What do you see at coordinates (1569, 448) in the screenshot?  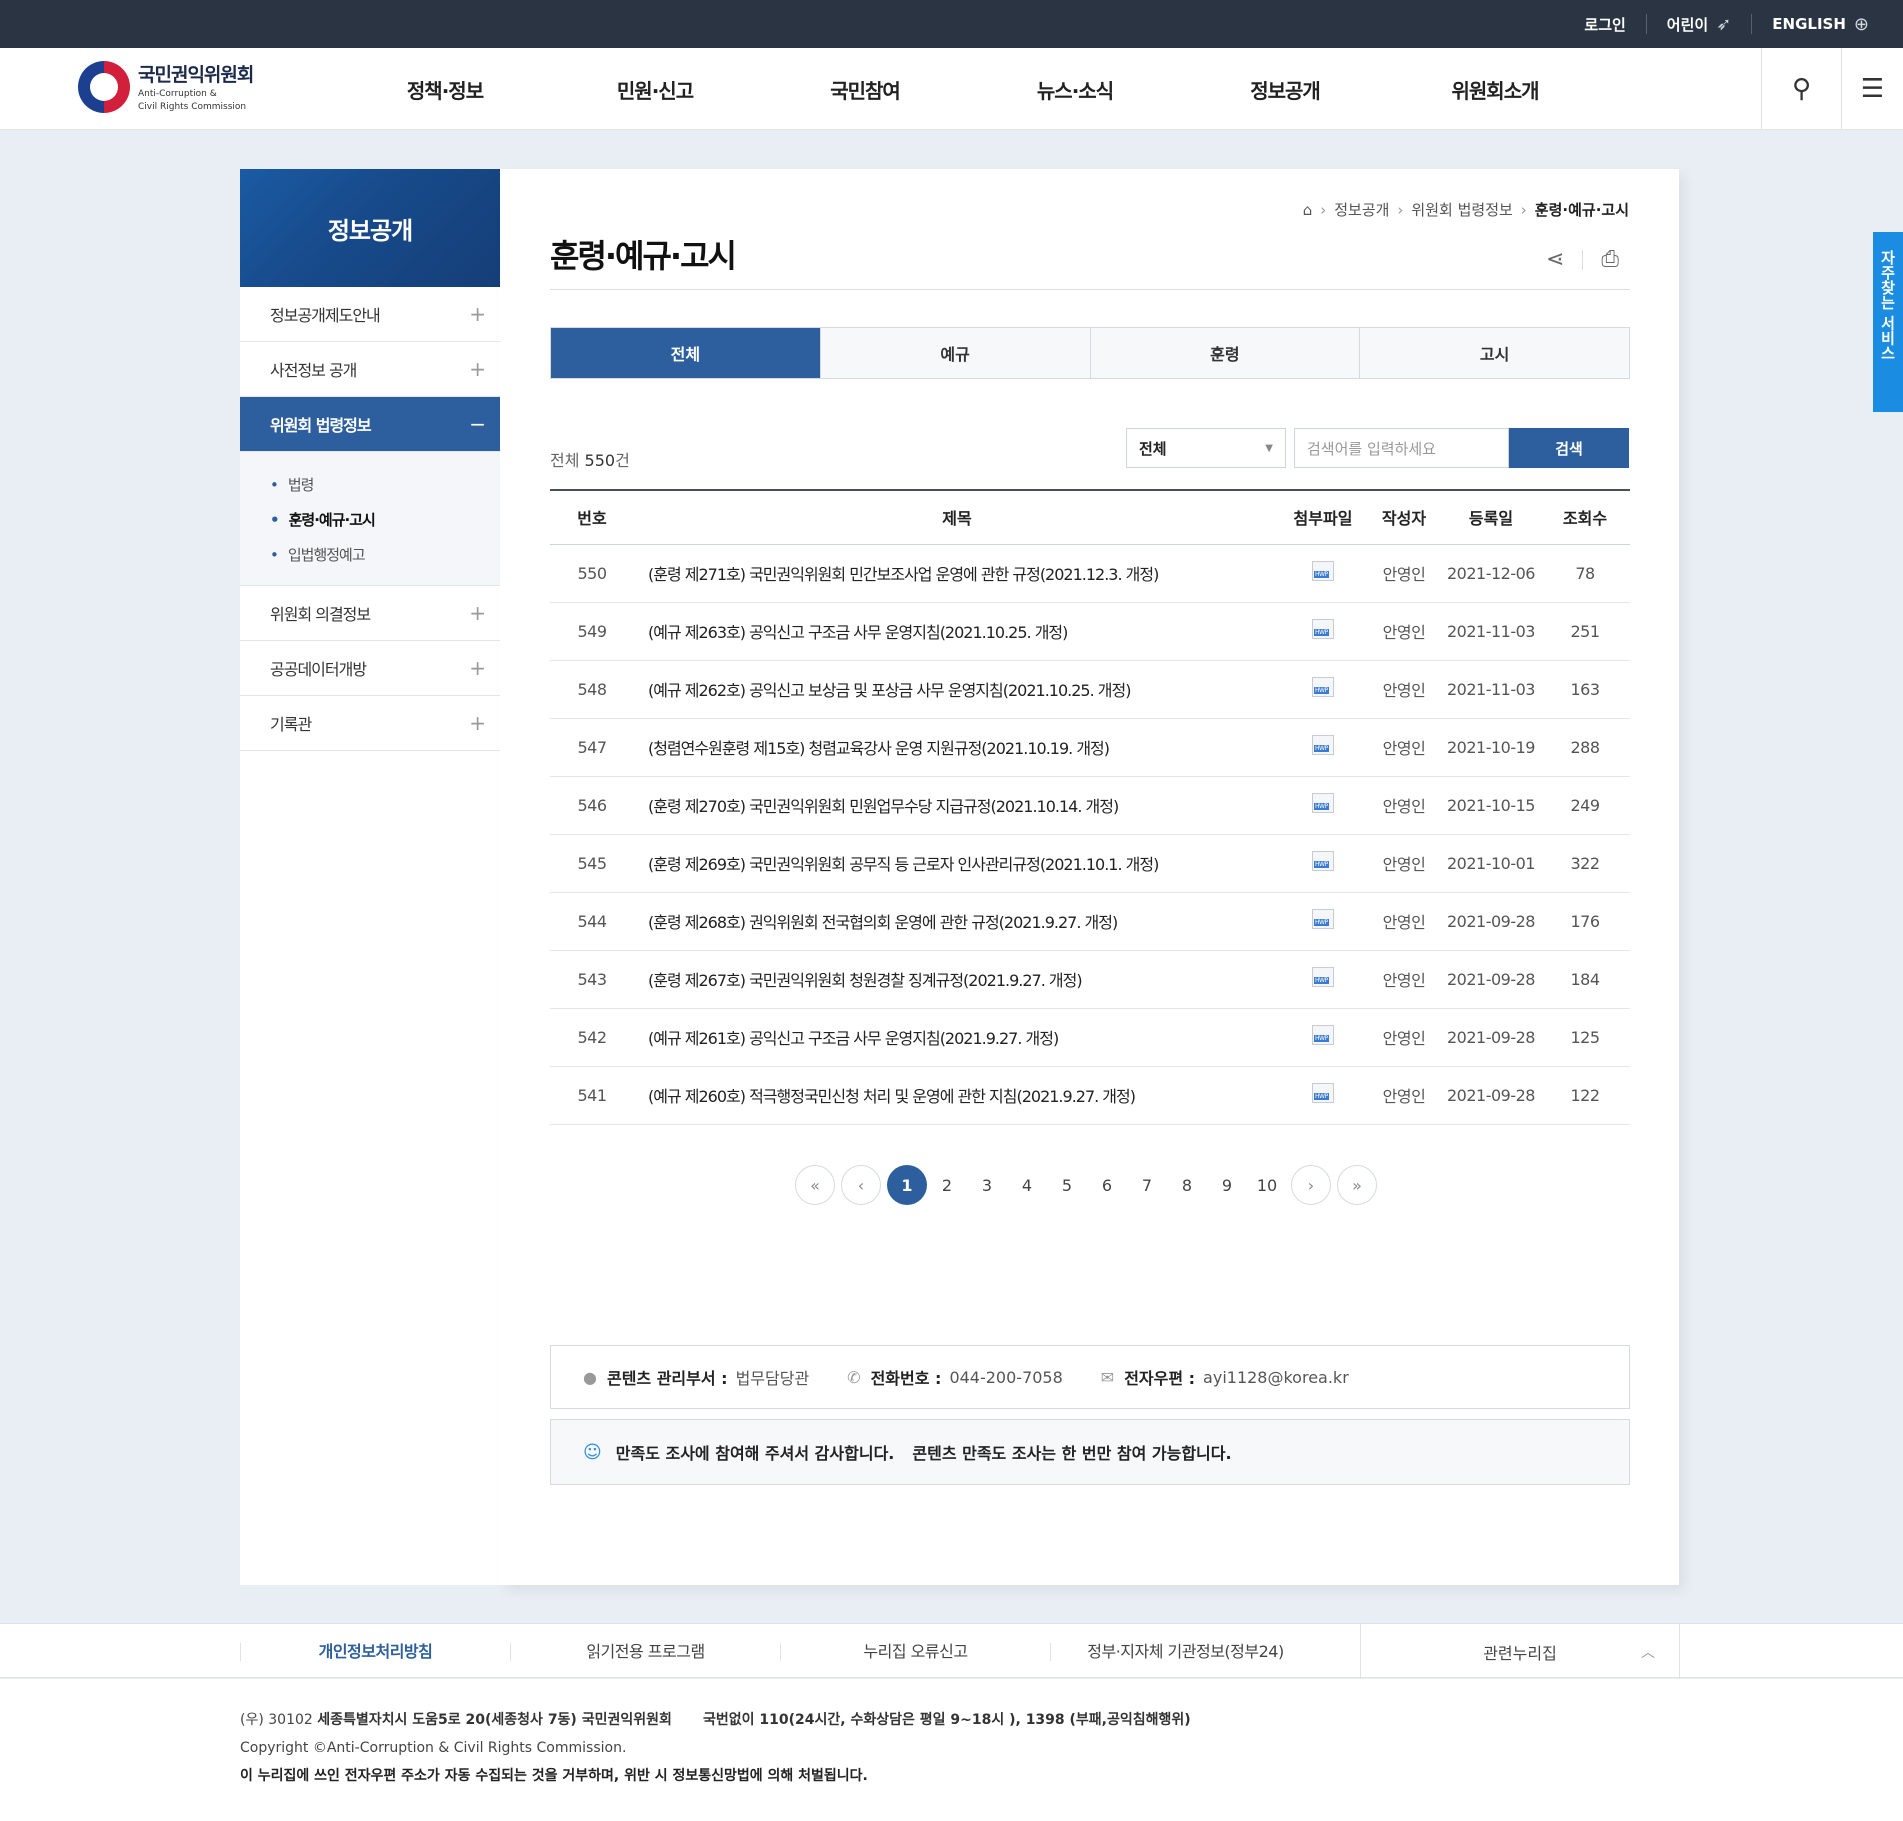 I see `search-submit-button: 검색` at bounding box center [1569, 448].